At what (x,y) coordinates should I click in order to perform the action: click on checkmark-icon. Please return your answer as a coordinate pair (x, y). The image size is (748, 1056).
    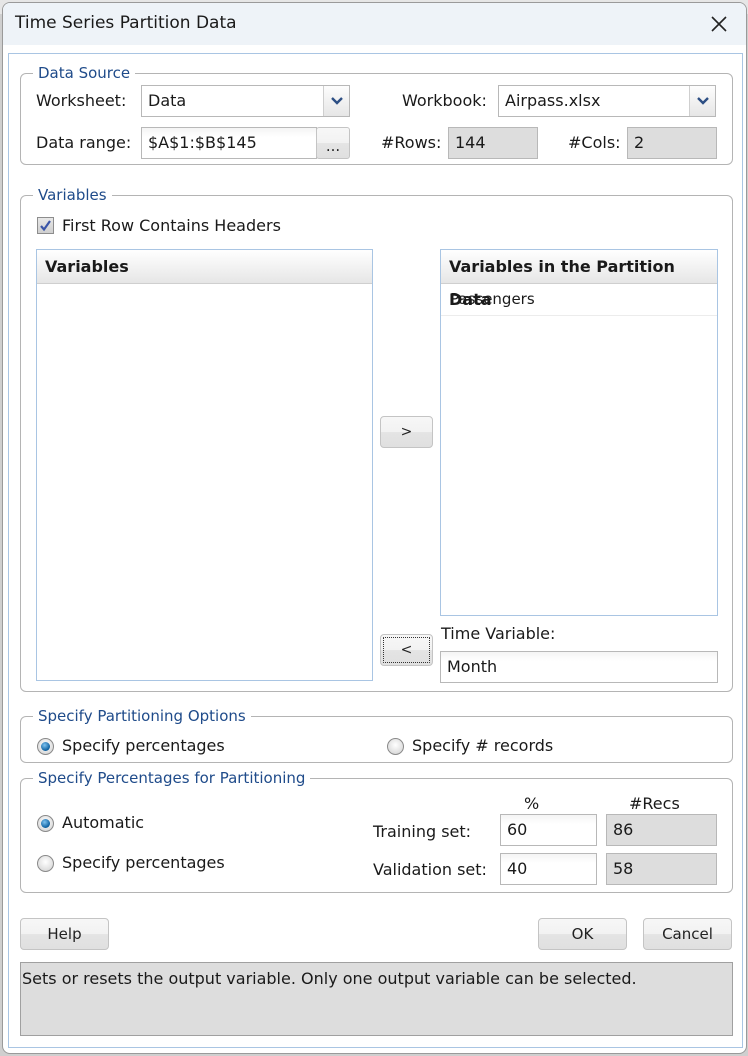
    Looking at the image, I should click on (45, 226).